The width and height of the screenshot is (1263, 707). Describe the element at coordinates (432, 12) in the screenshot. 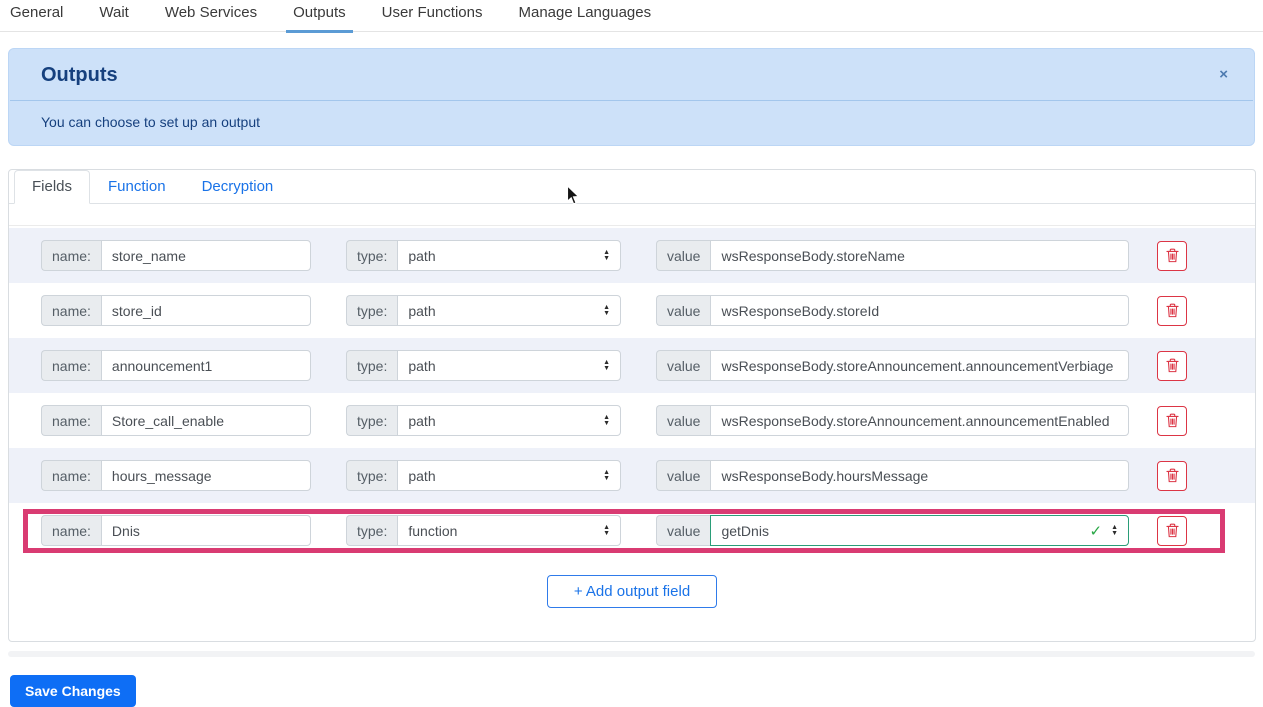

I see `top-nav-tab-label: User Functions` at that location.